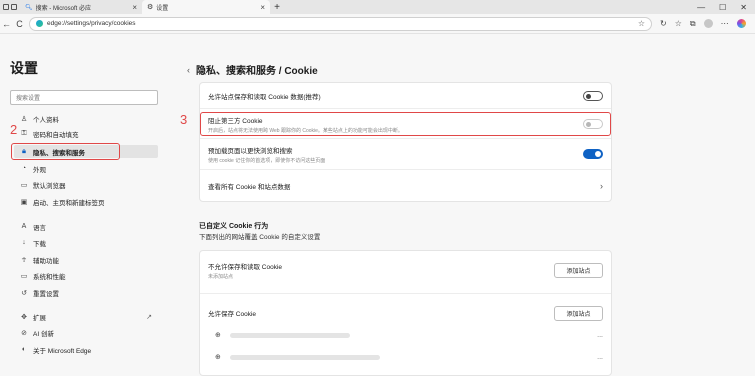 The height and width of the screenshot is (376, 755). What do you see at coordinates (24, 333) in the screenshot?
I see `ai-icon: ⊘` at bounding box center [24, 333].